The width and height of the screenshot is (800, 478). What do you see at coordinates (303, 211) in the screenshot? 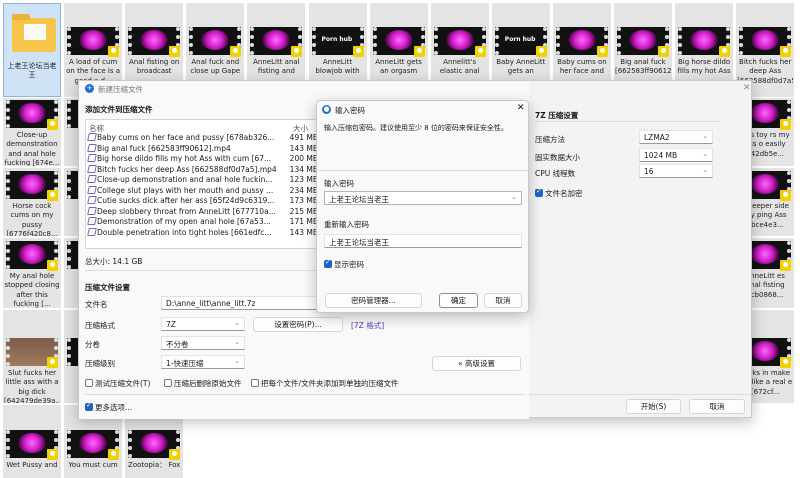
I see `file-size: 215 MB` at bounding box center [303, 211].